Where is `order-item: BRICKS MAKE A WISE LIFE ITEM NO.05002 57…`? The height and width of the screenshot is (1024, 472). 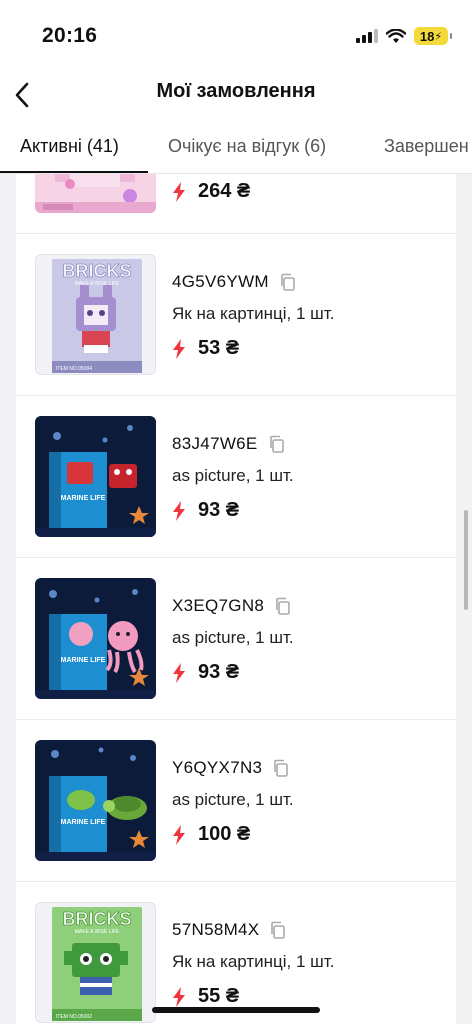
order-item: BRICKS MAKE A WISE LIFE ITEM NO.05002 57… is located at coordinates (236, 953).